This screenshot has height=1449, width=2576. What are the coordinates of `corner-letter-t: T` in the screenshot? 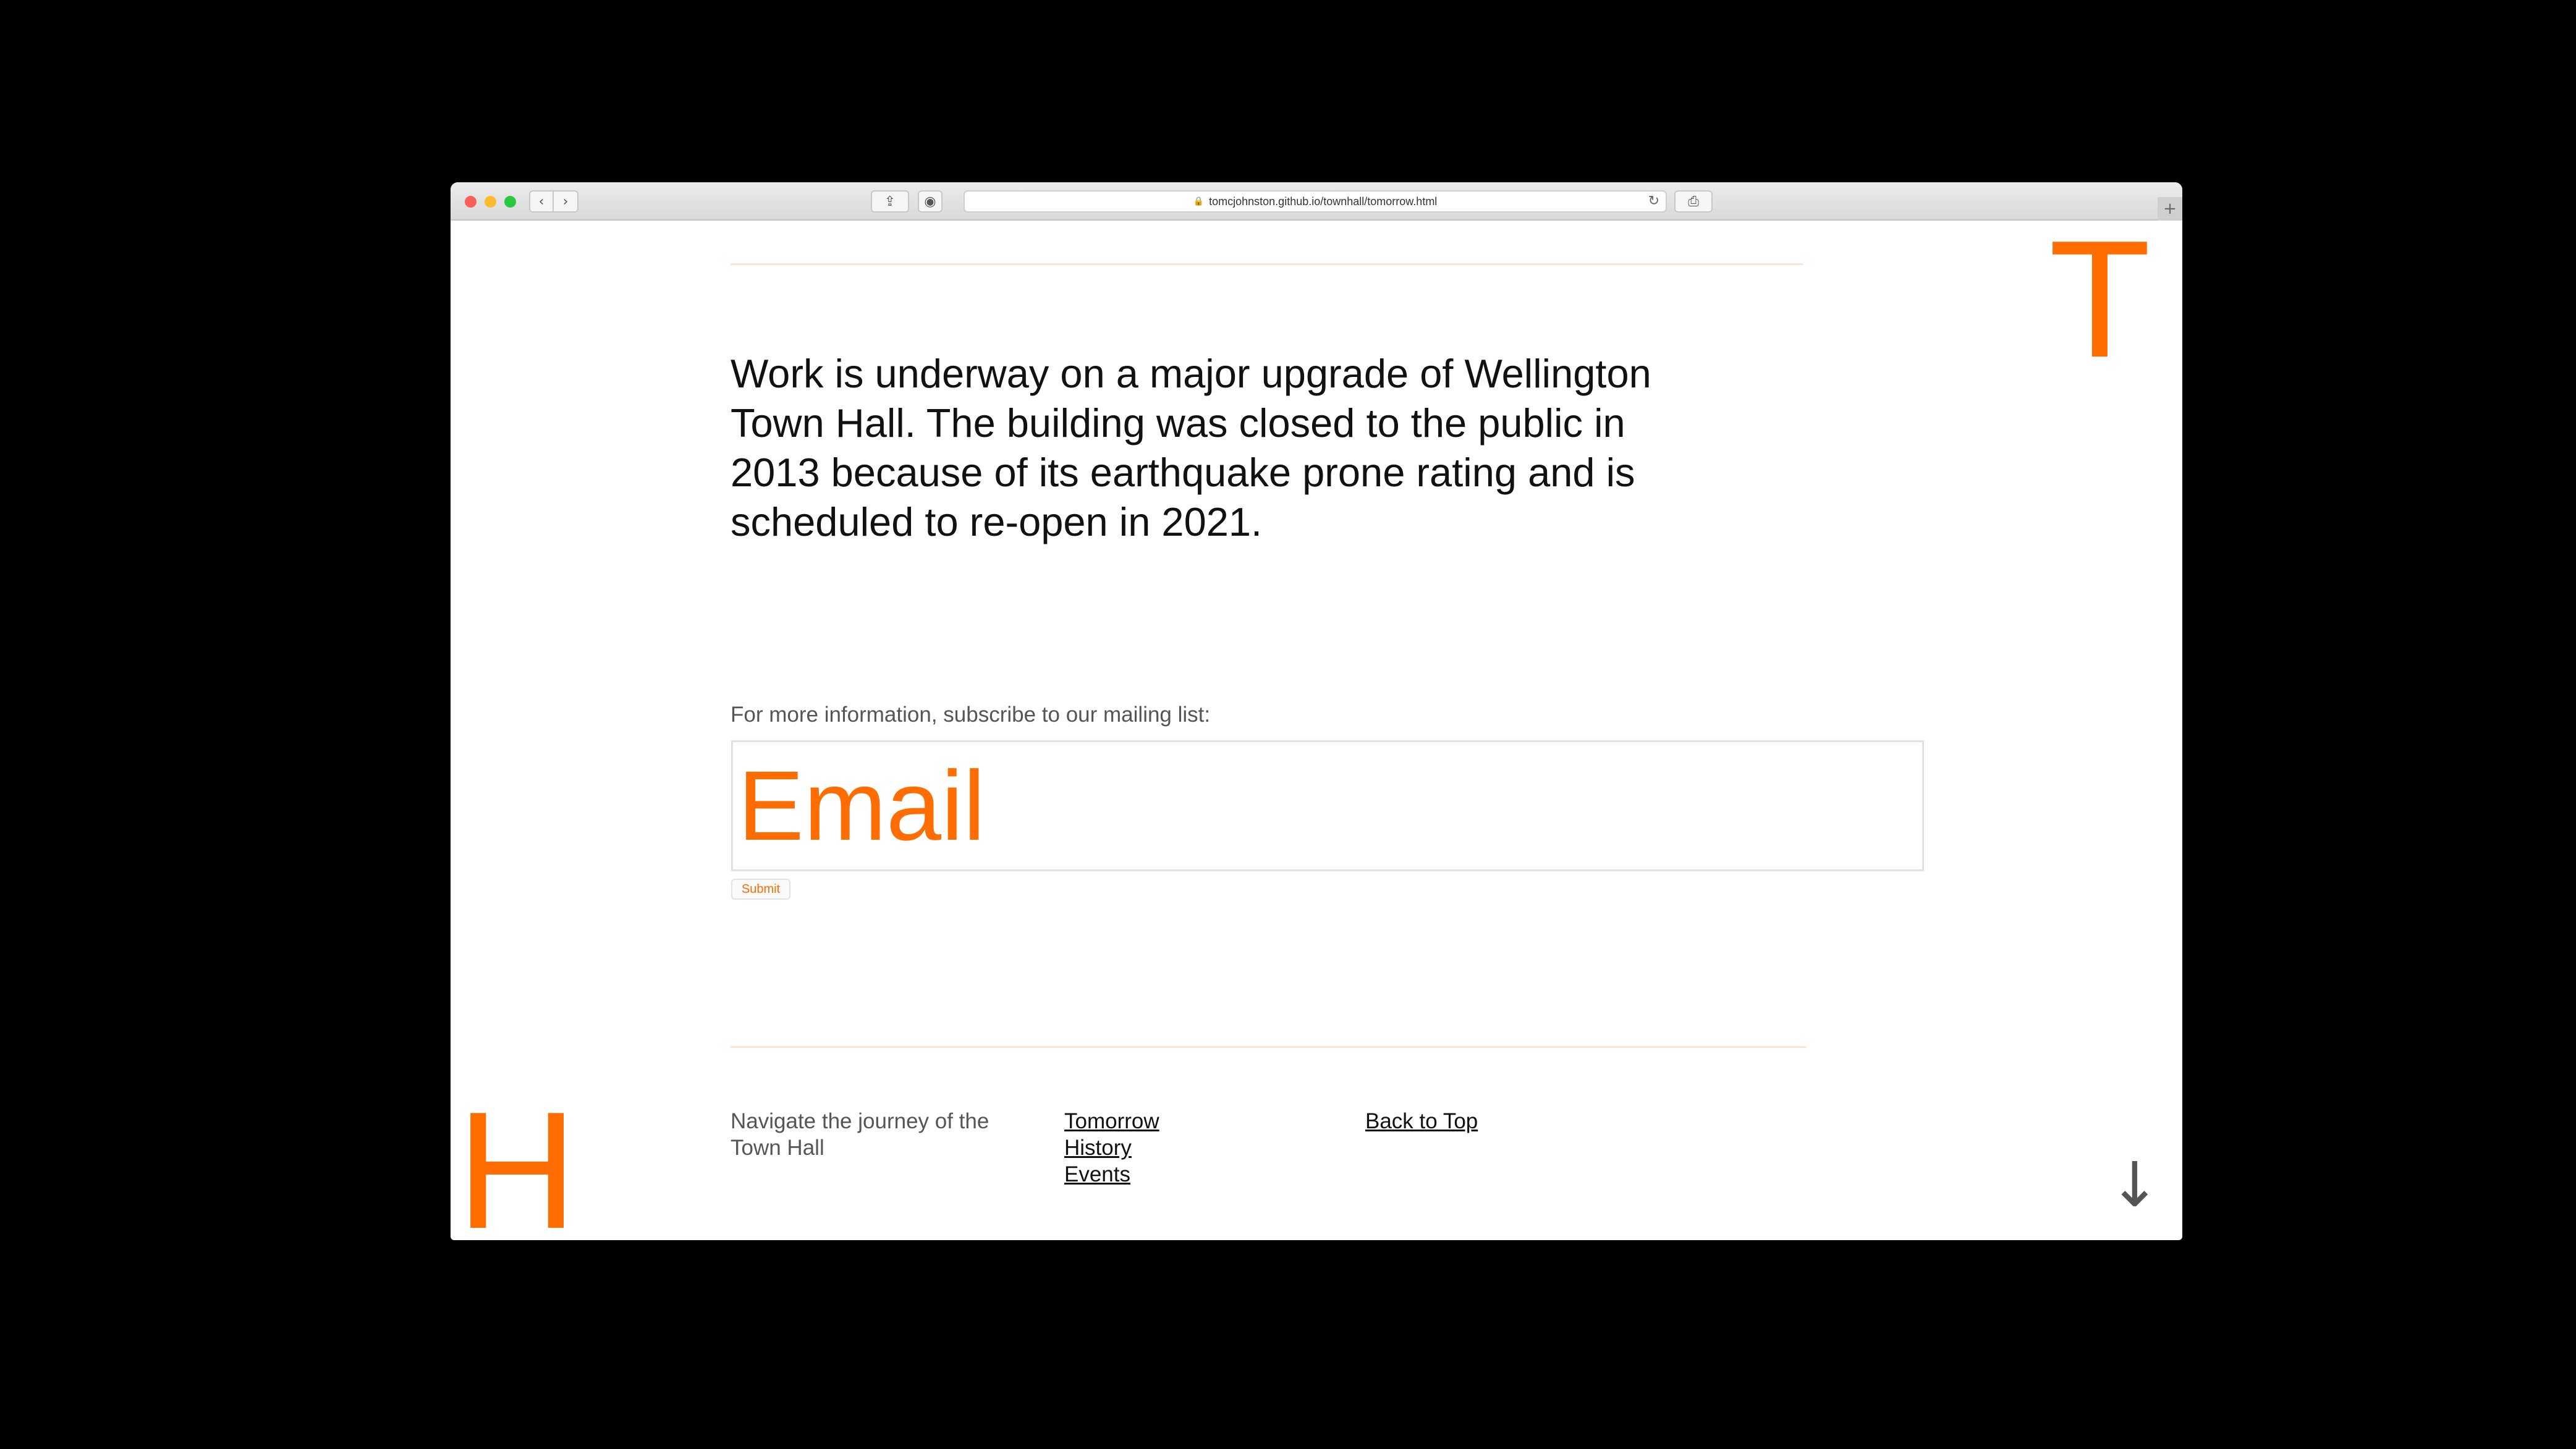 It's located at (2100, 299).